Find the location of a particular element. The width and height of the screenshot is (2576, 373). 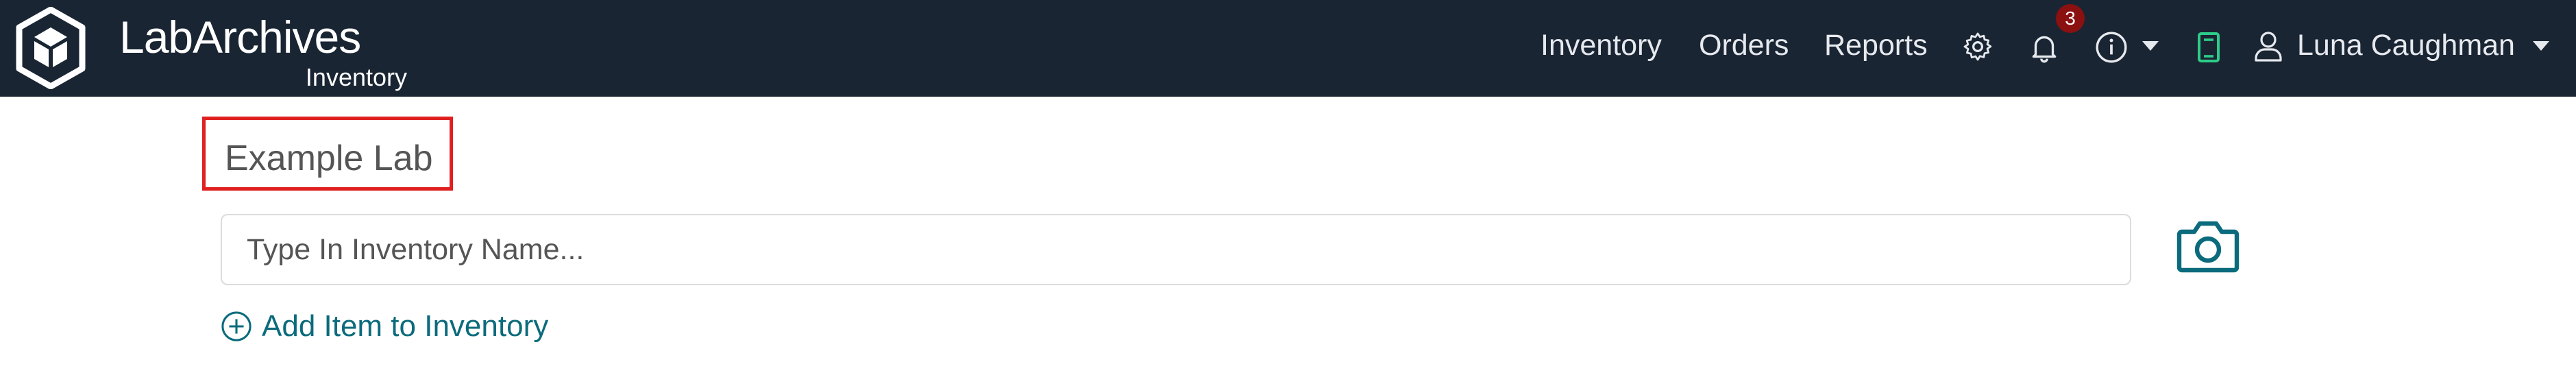

plus-circle-icon is located at coordinates (237, 326).